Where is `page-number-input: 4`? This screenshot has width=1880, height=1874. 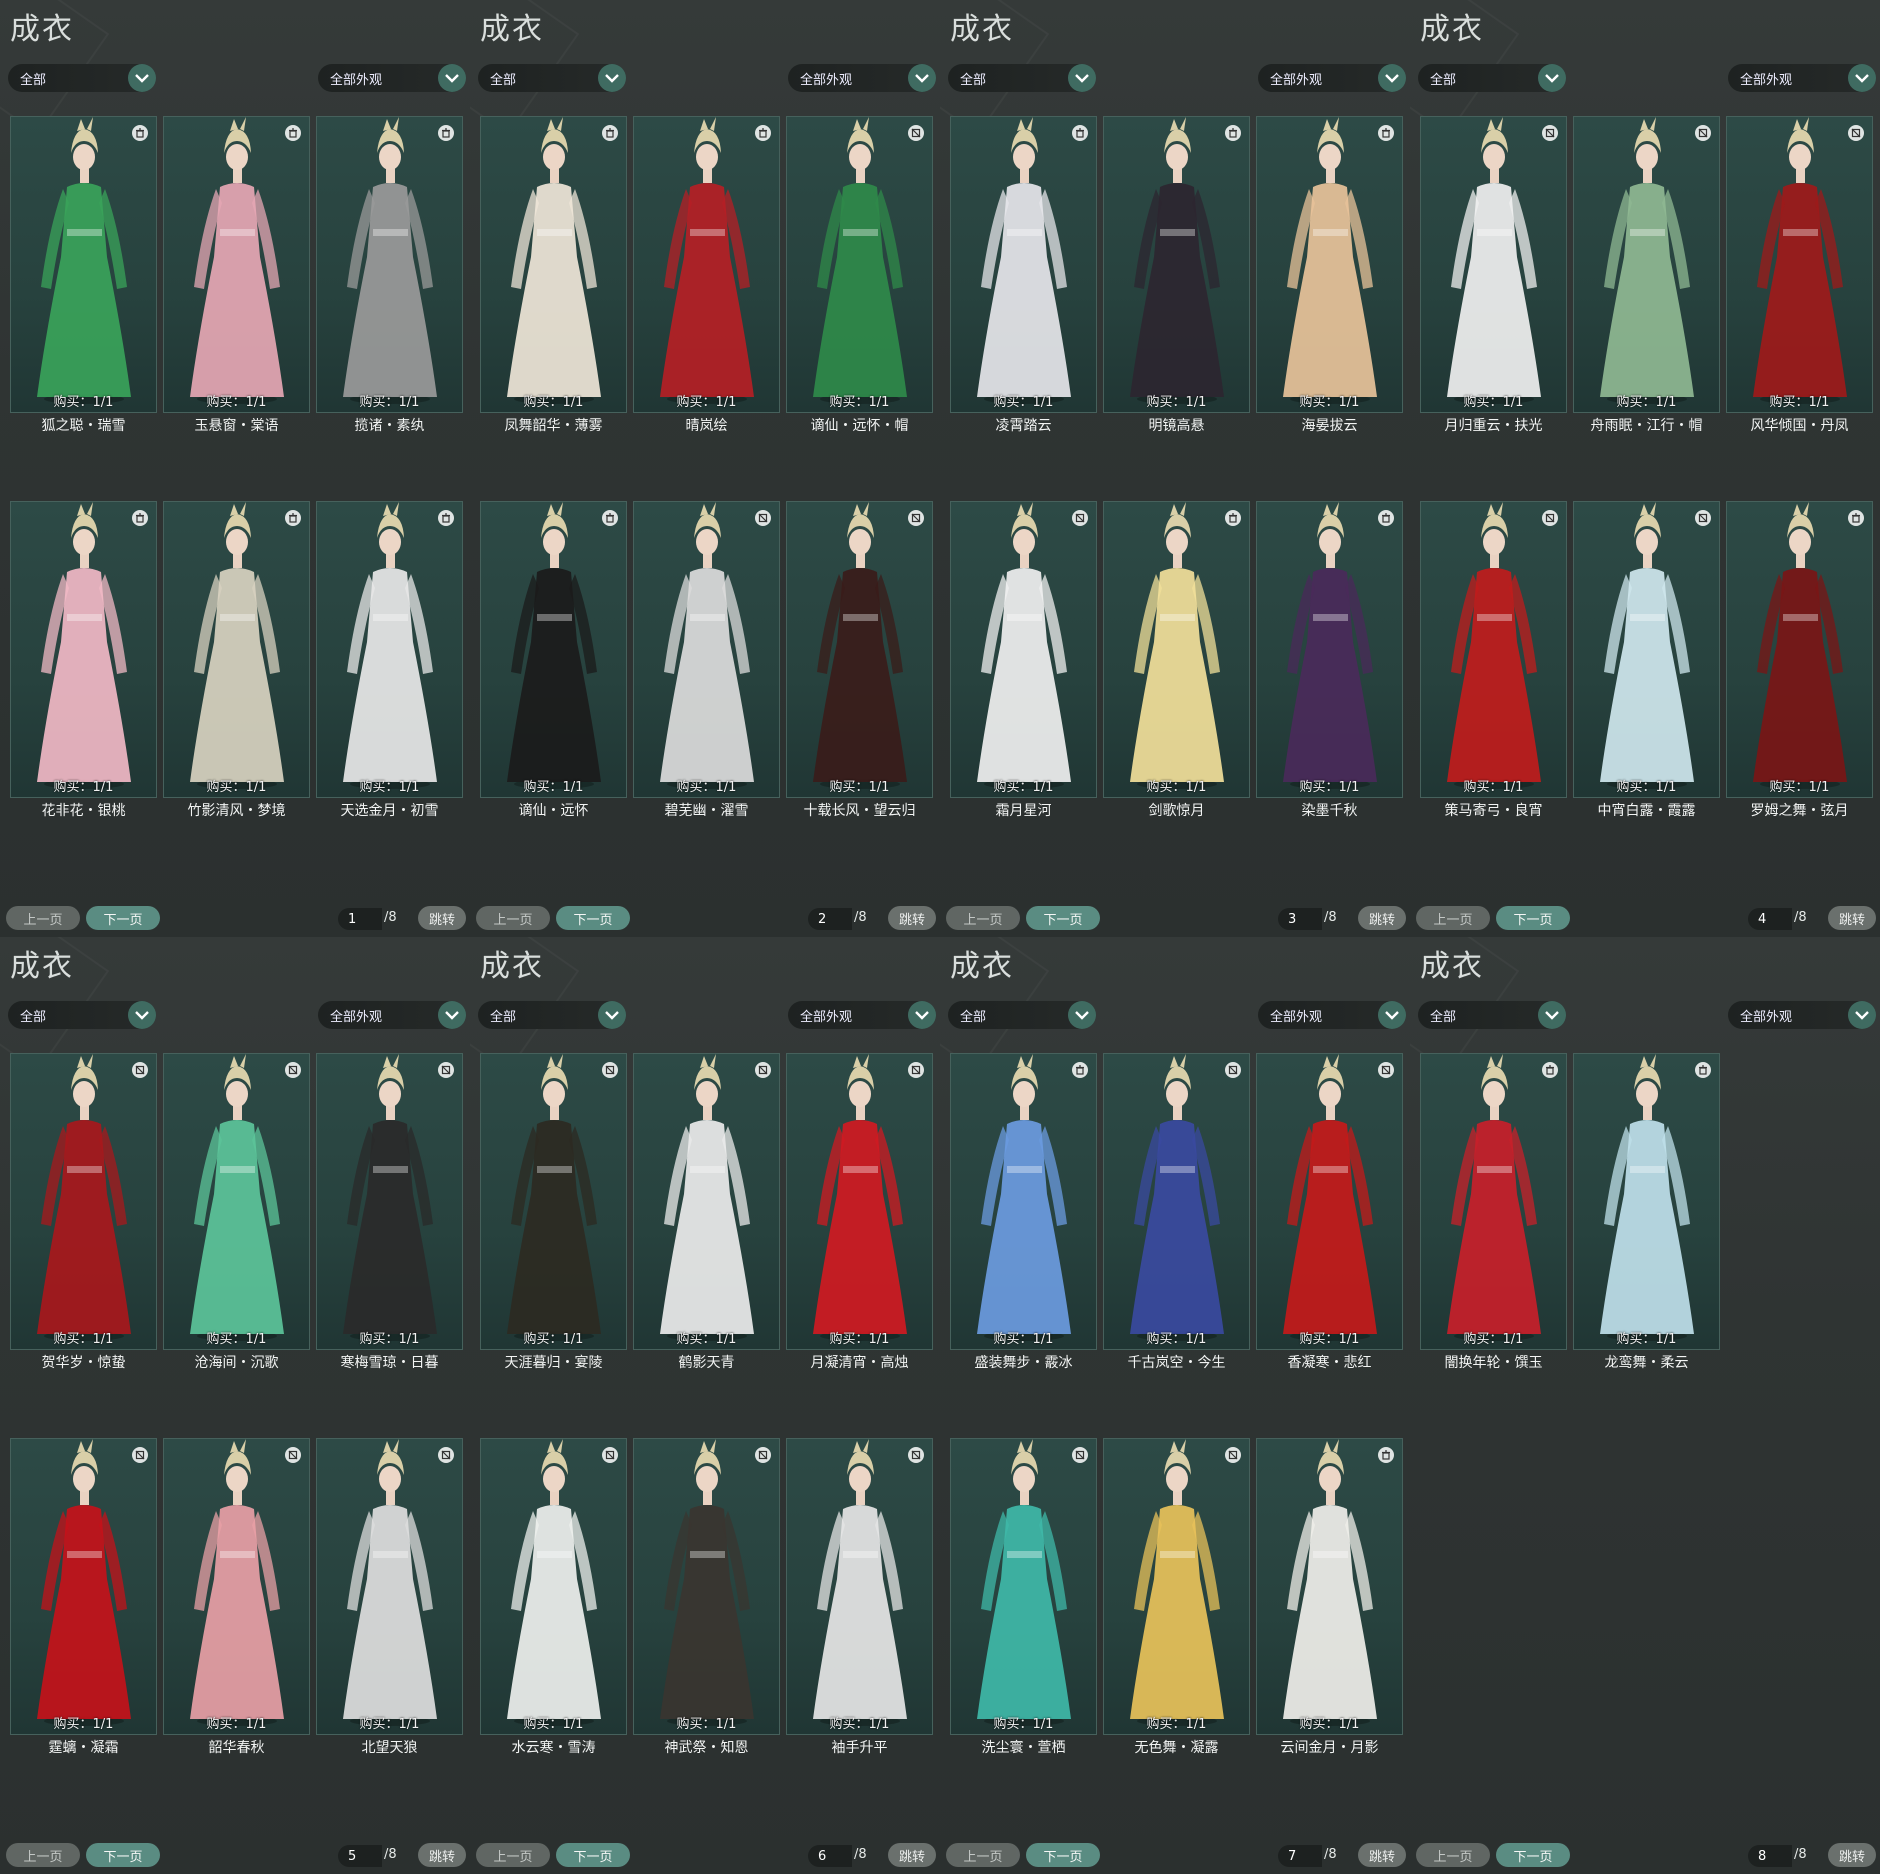
page-number-input: 4 is located at coordinates (1770, 919).